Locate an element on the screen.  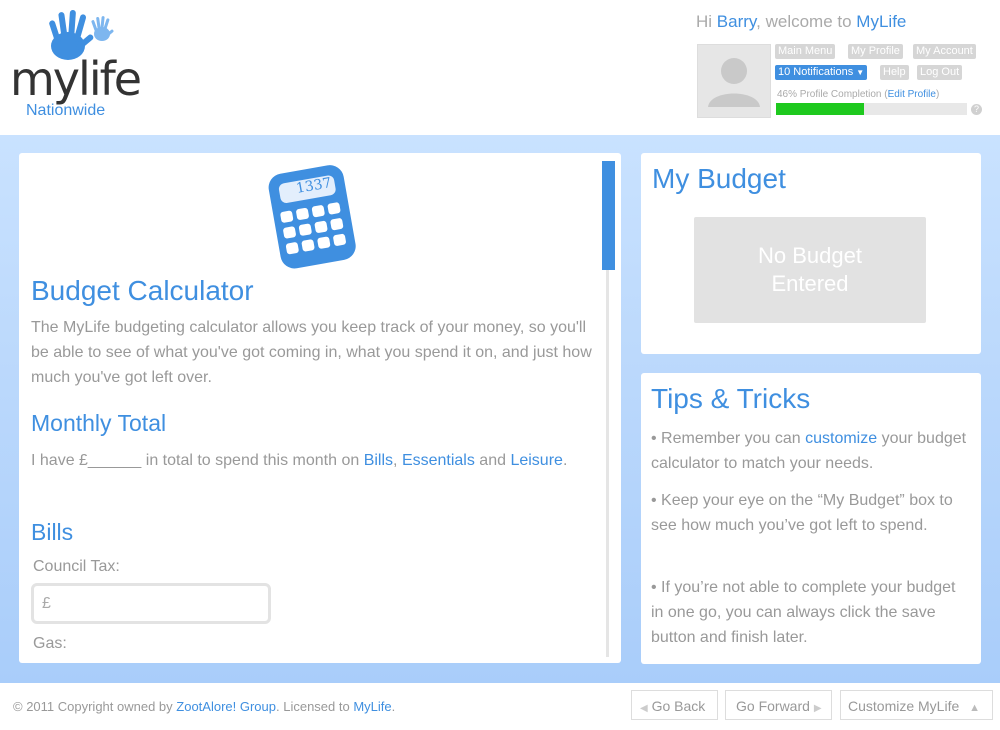
welcome-prefix: Hi is located at coordinates (706, 21).